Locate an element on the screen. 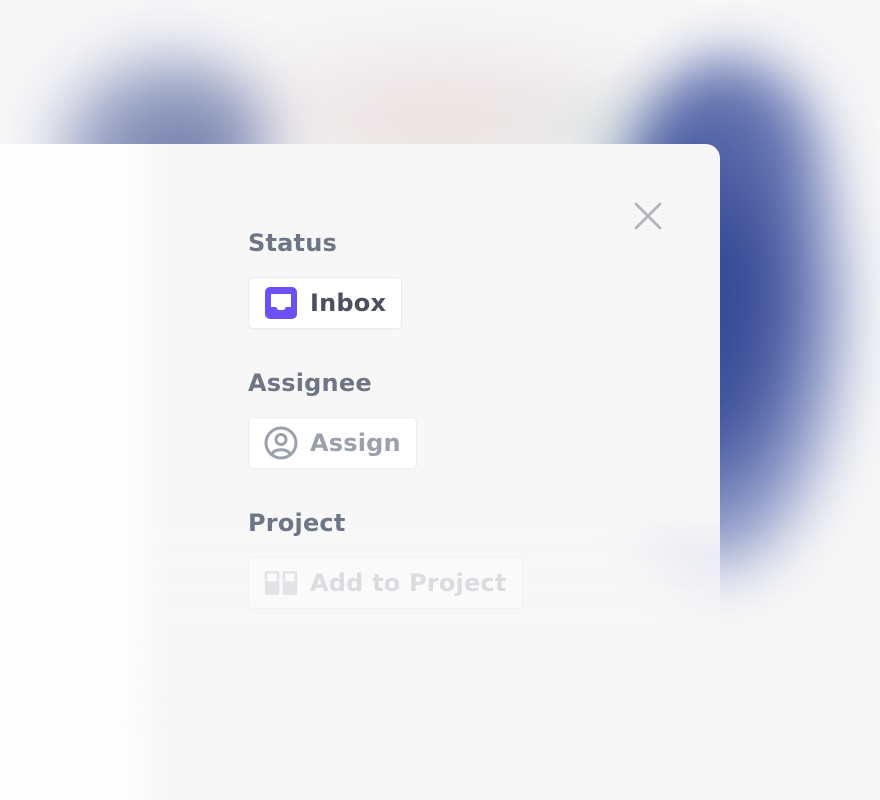 Image resolution: width=880 pixels, height=800 pixels. project-value: Add to Project is located at coordinates (408, 583).